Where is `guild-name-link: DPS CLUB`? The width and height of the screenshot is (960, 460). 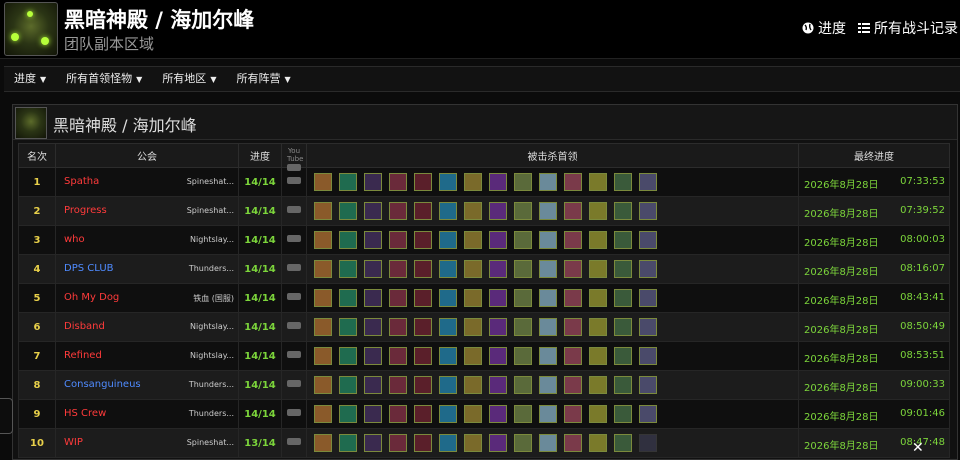
guild-name-link: DPS CLUB is located at coordinates (89, 268).